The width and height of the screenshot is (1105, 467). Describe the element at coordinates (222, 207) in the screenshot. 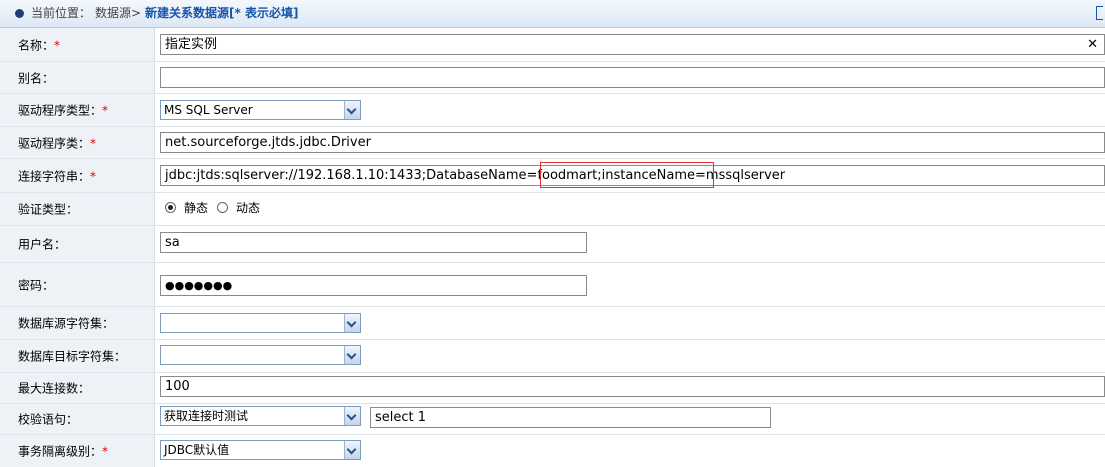

I see `radio-dynamic` at that location.